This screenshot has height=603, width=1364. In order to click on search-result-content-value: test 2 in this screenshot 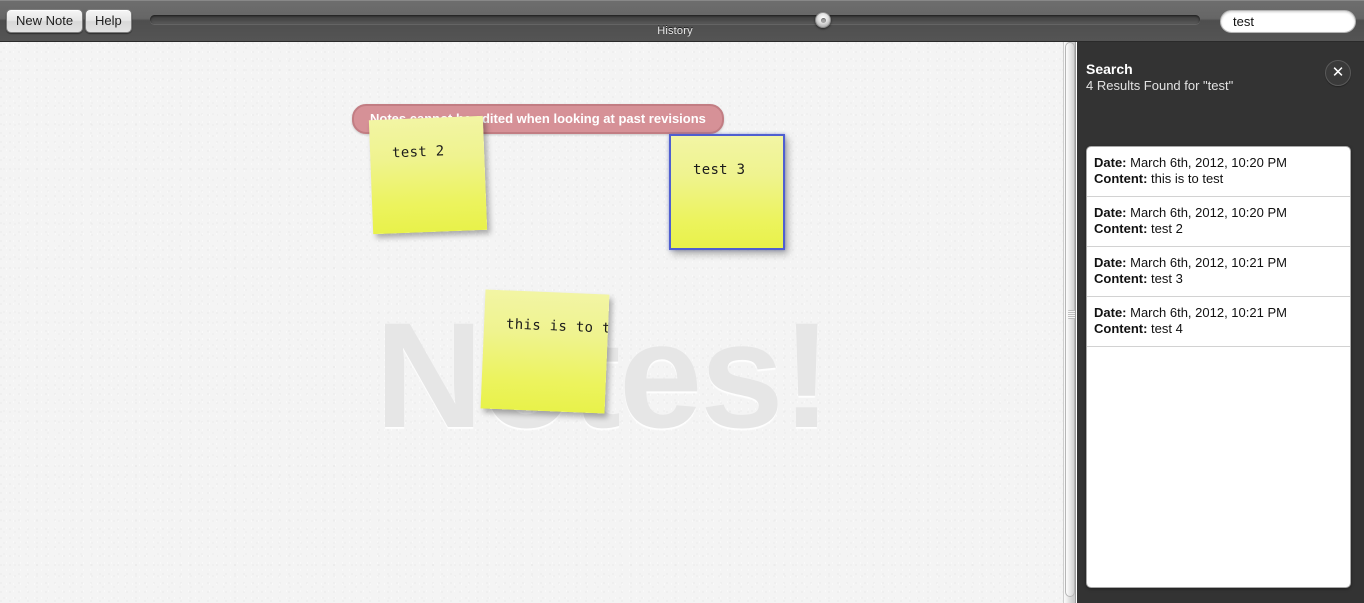, I will do `click(1165, 228)`.